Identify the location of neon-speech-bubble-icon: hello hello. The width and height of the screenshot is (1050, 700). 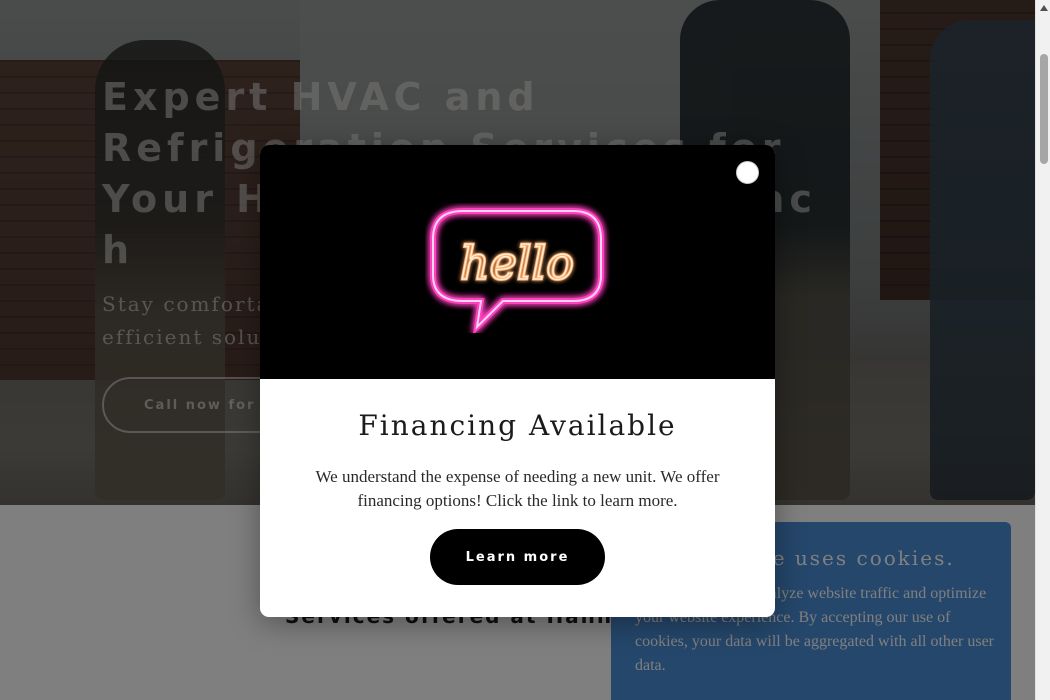
(517, 270).